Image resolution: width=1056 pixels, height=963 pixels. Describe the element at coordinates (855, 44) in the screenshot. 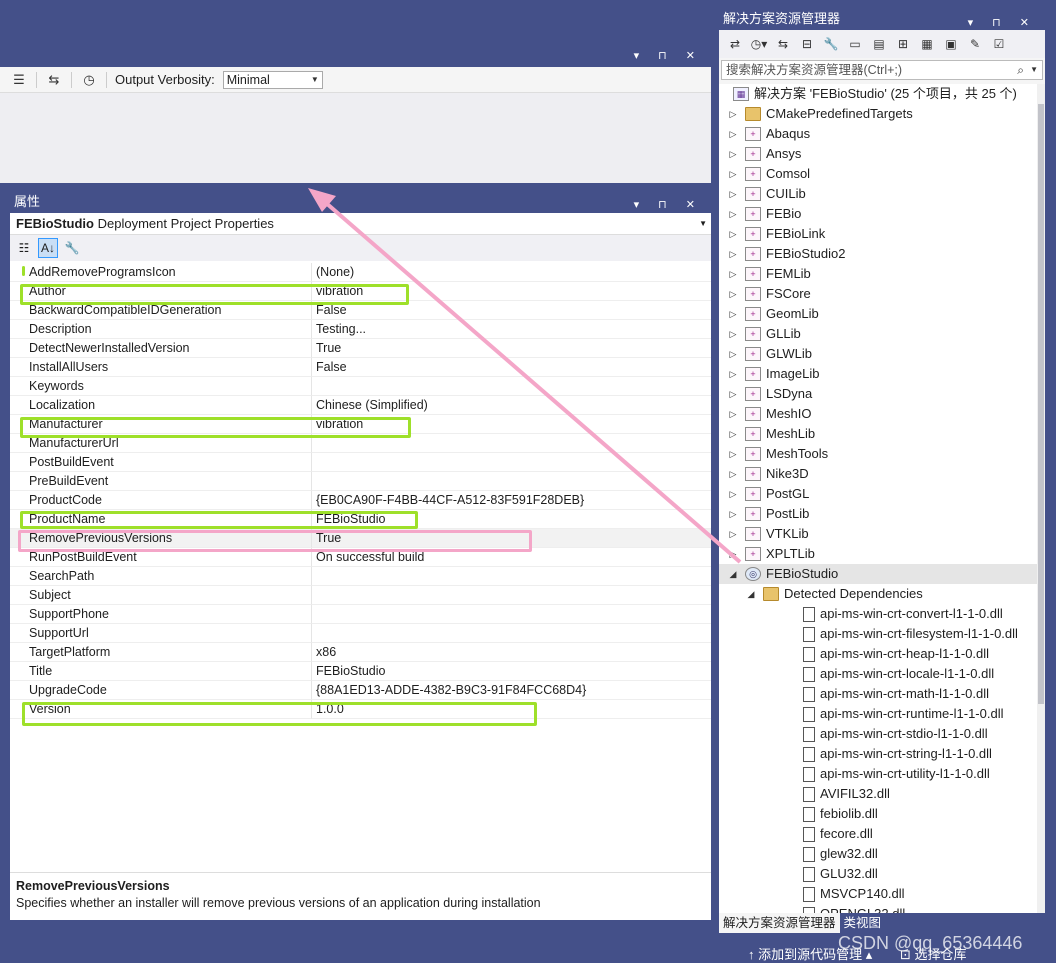

I see `show-all-files-icon: ▭` at that location.